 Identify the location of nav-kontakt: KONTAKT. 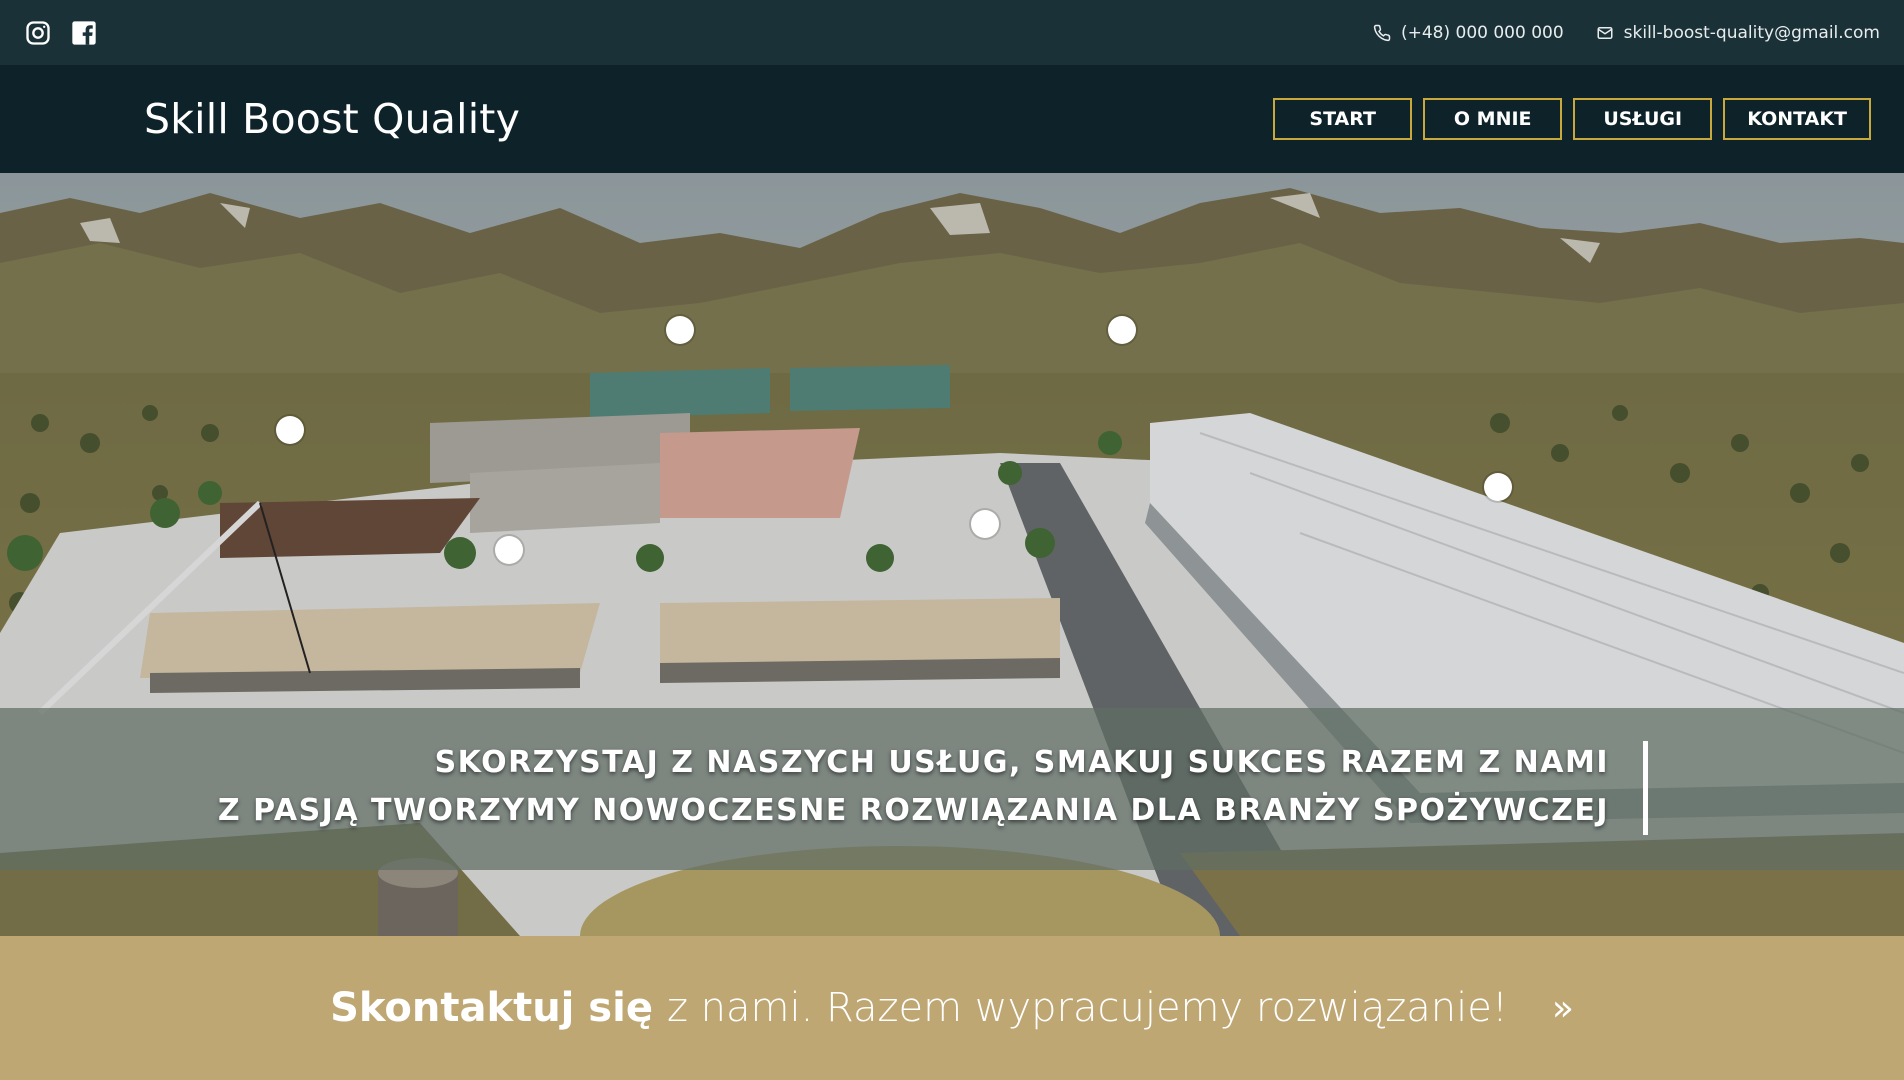
(1797, 119).